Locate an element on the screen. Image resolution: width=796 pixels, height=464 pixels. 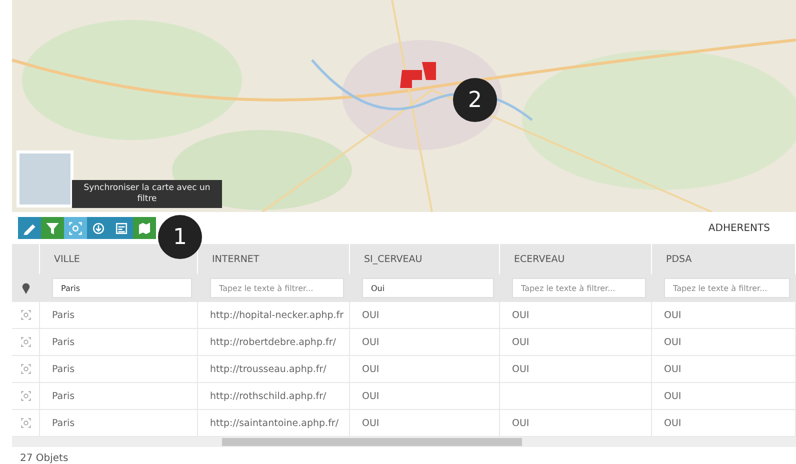
table-cell: http://trousseau.aphp.fr/ is located at coordinates (274, 369).